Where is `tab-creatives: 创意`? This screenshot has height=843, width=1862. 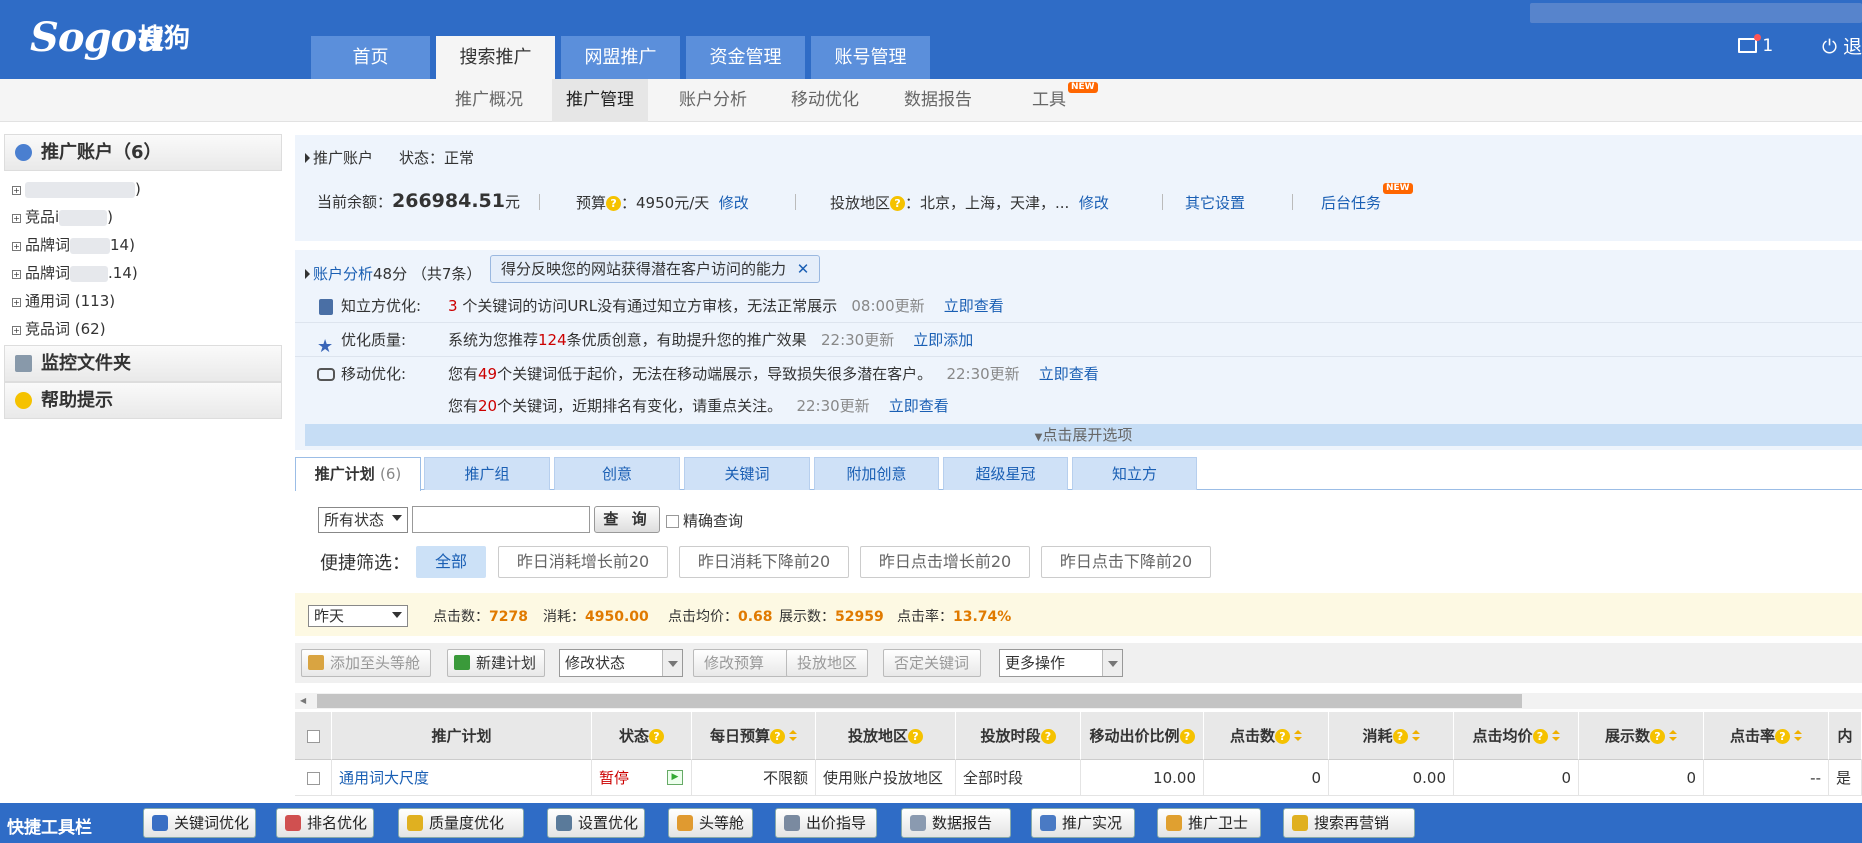 tab-creatives: 创意 is located at coordinates (617, 473).